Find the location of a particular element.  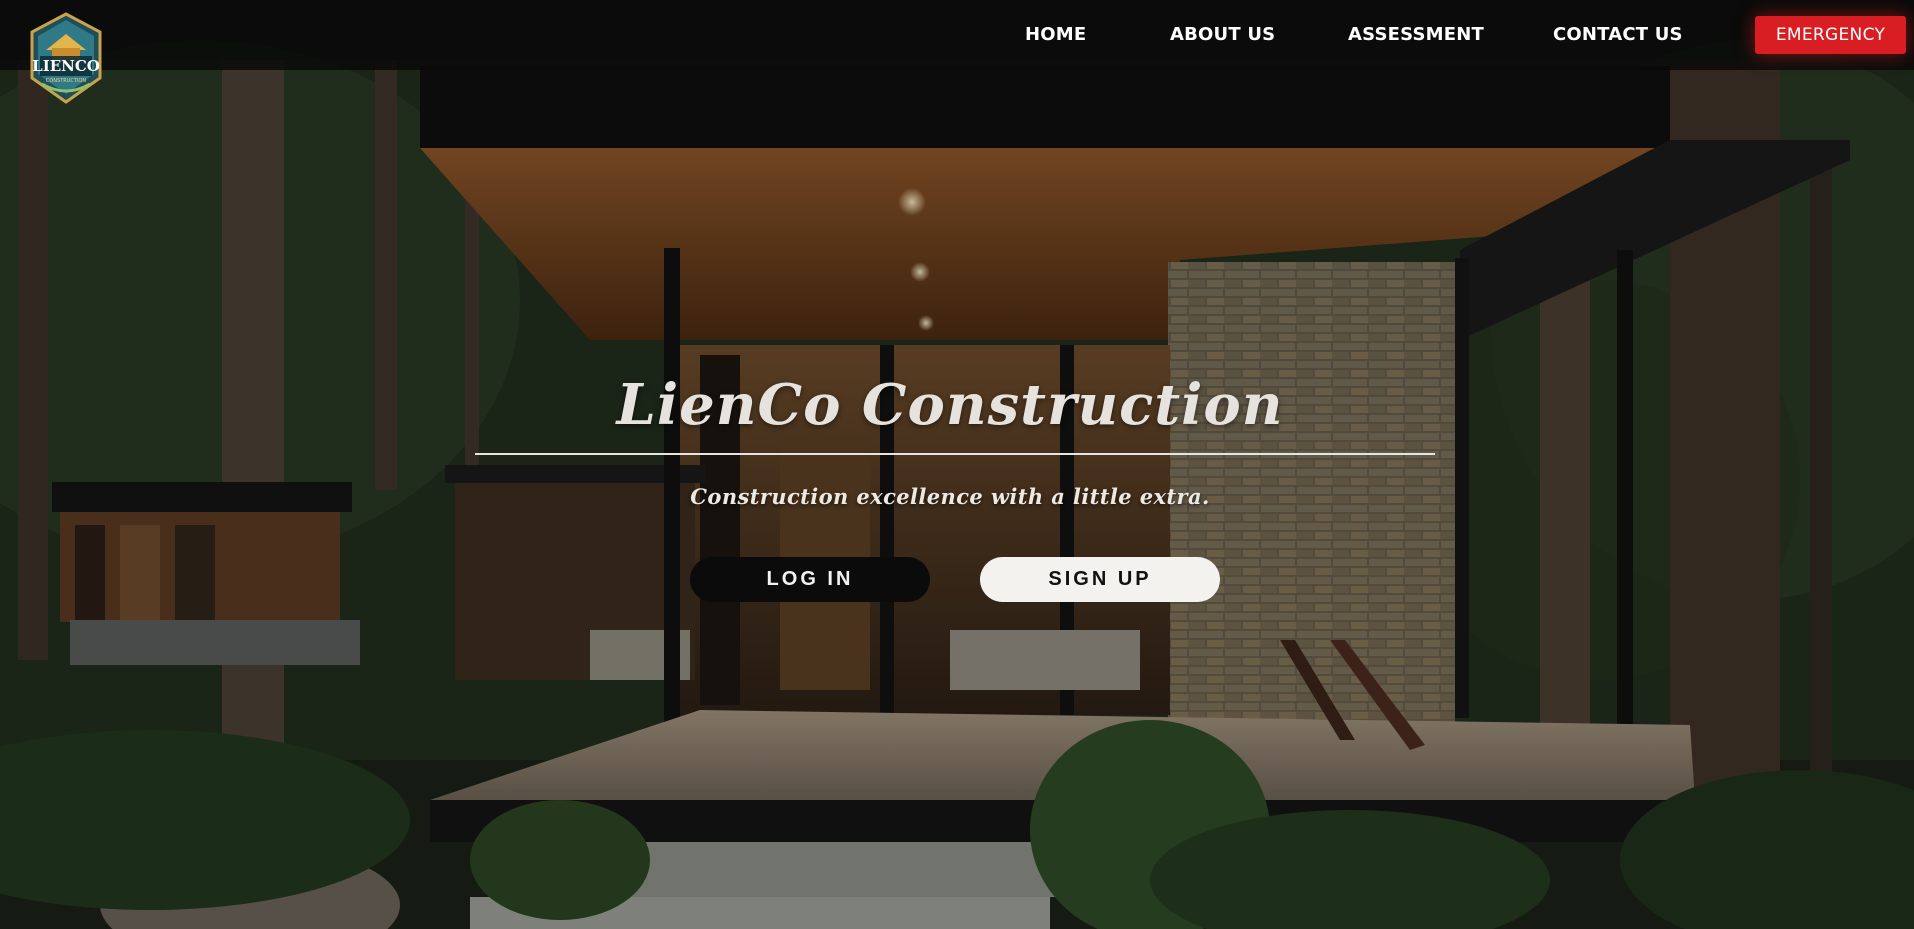

nav-about-us-link: ABOUT US is located at coordinates (1222, 34).